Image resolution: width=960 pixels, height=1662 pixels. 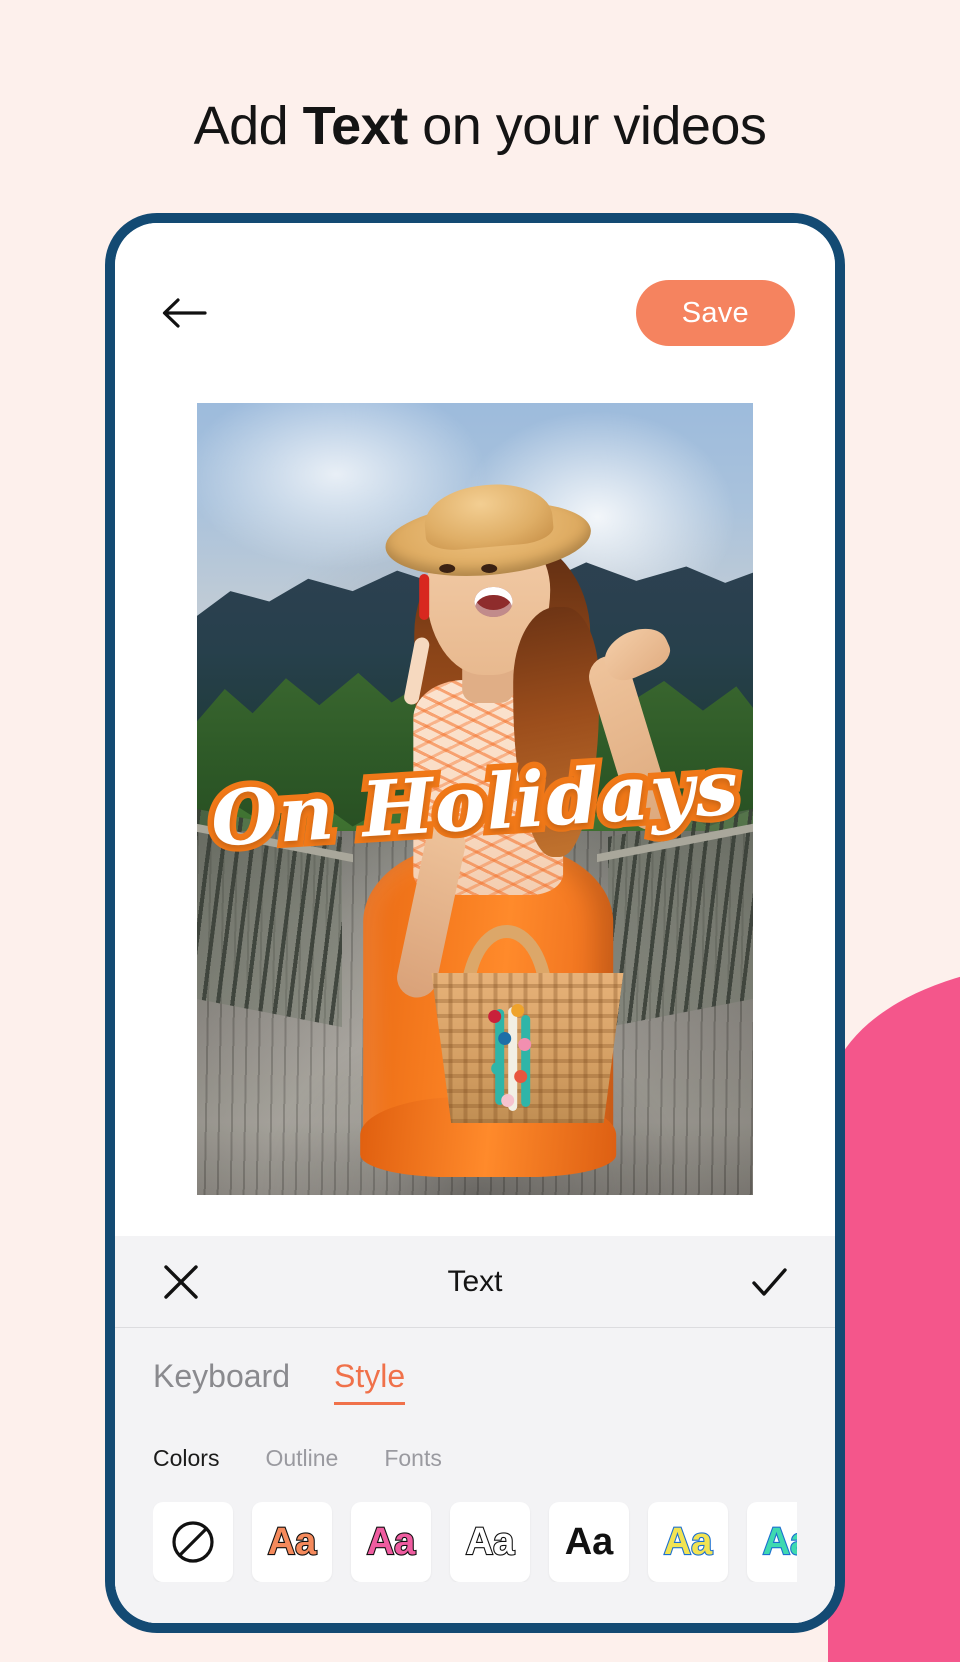 I want to click on style-swatch-list: AaAaAaAaAaAaAa, so click(x=475, y=1542).